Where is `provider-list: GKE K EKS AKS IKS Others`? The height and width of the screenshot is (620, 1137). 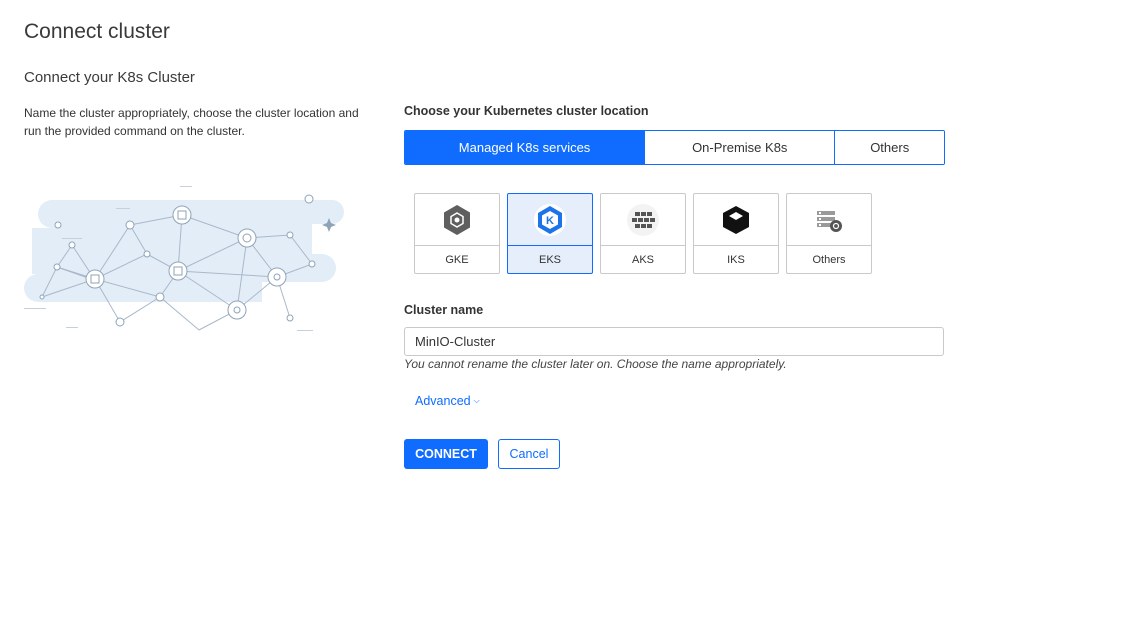 provider-list: GKE K EKS AKS IKS Others is located at coordinates (643, 233).